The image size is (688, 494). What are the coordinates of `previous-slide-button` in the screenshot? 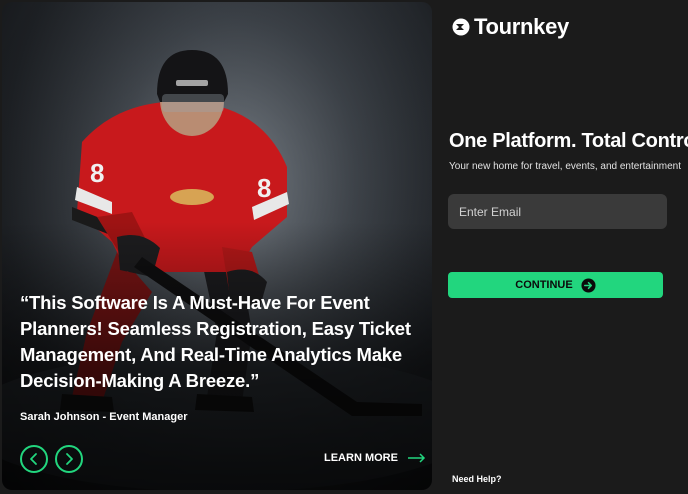 It's located at (34, 459).